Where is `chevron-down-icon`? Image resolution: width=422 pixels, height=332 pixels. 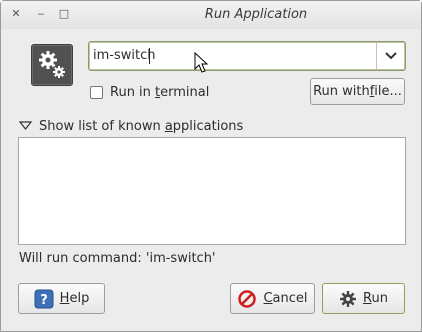
chevron-down-icon is located at coordinates (391, 56).